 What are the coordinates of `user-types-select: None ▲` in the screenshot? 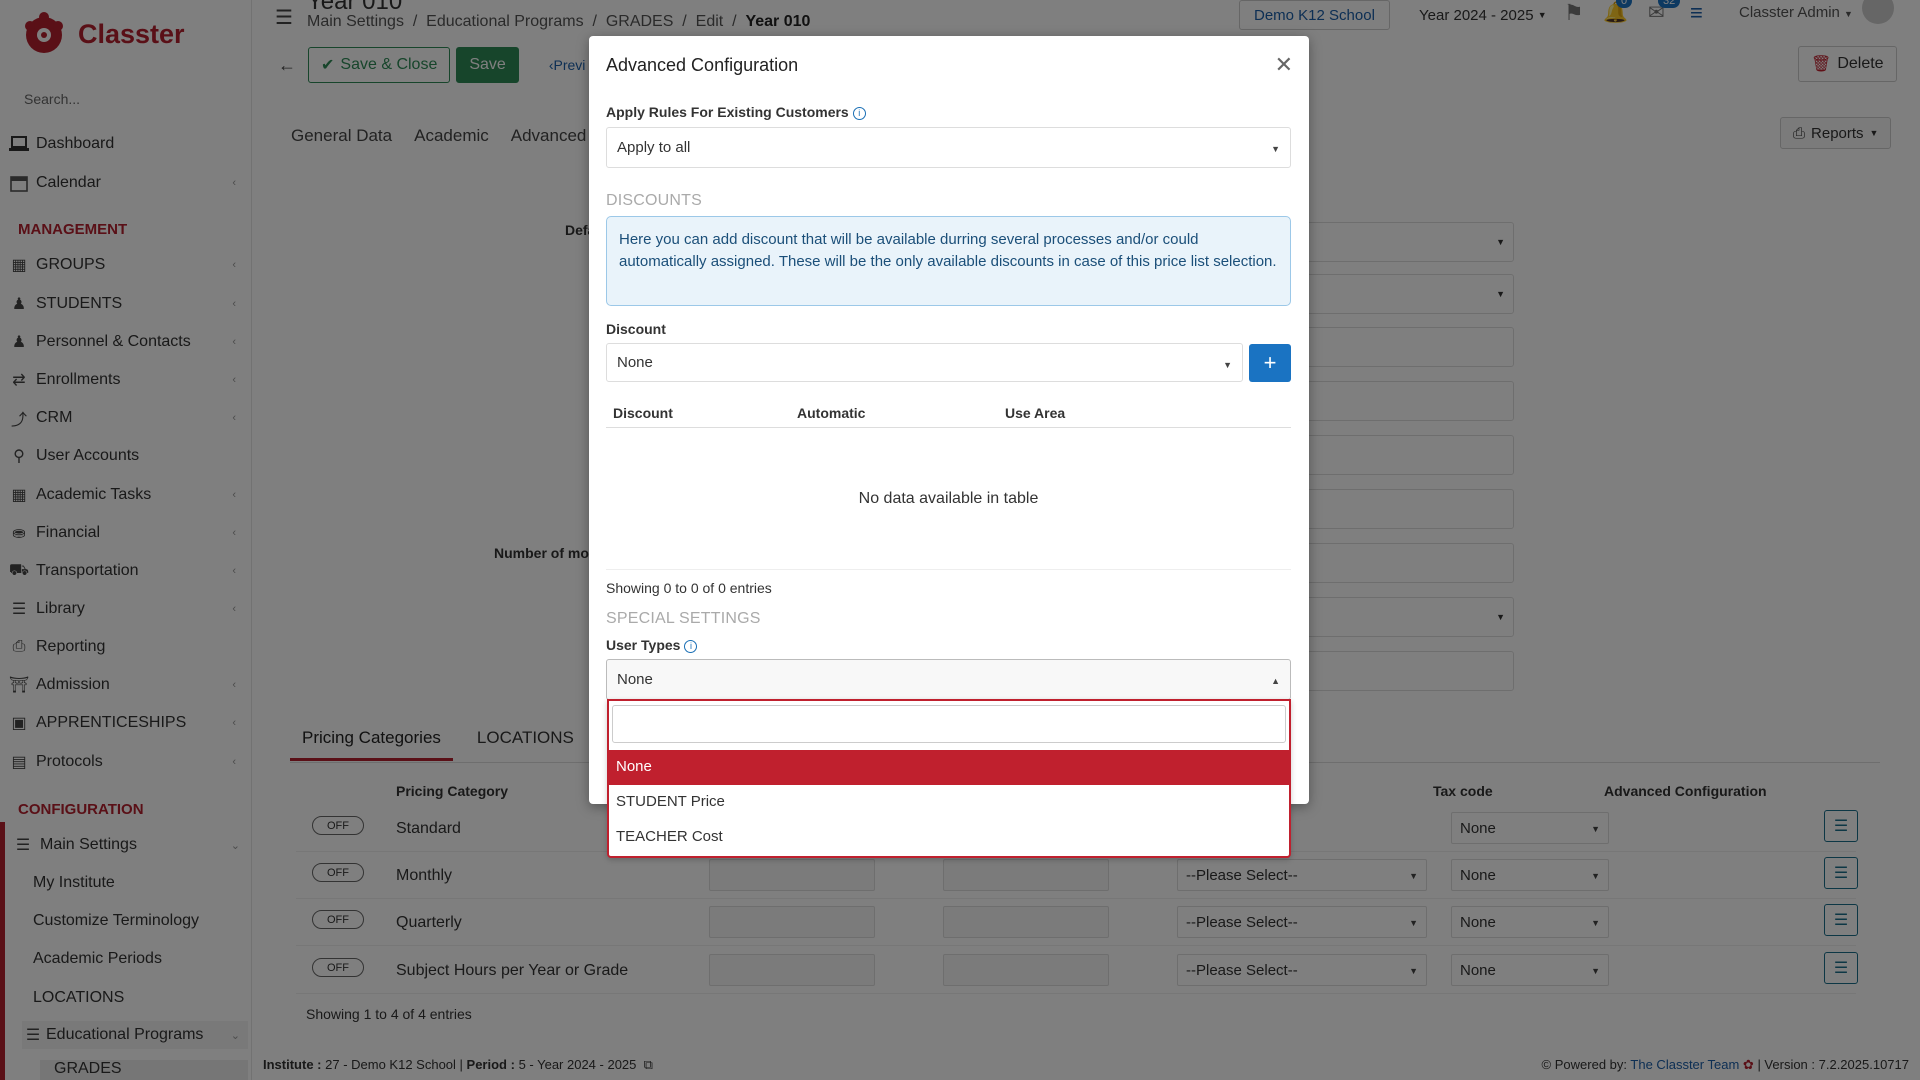 It's located at (948, 679).